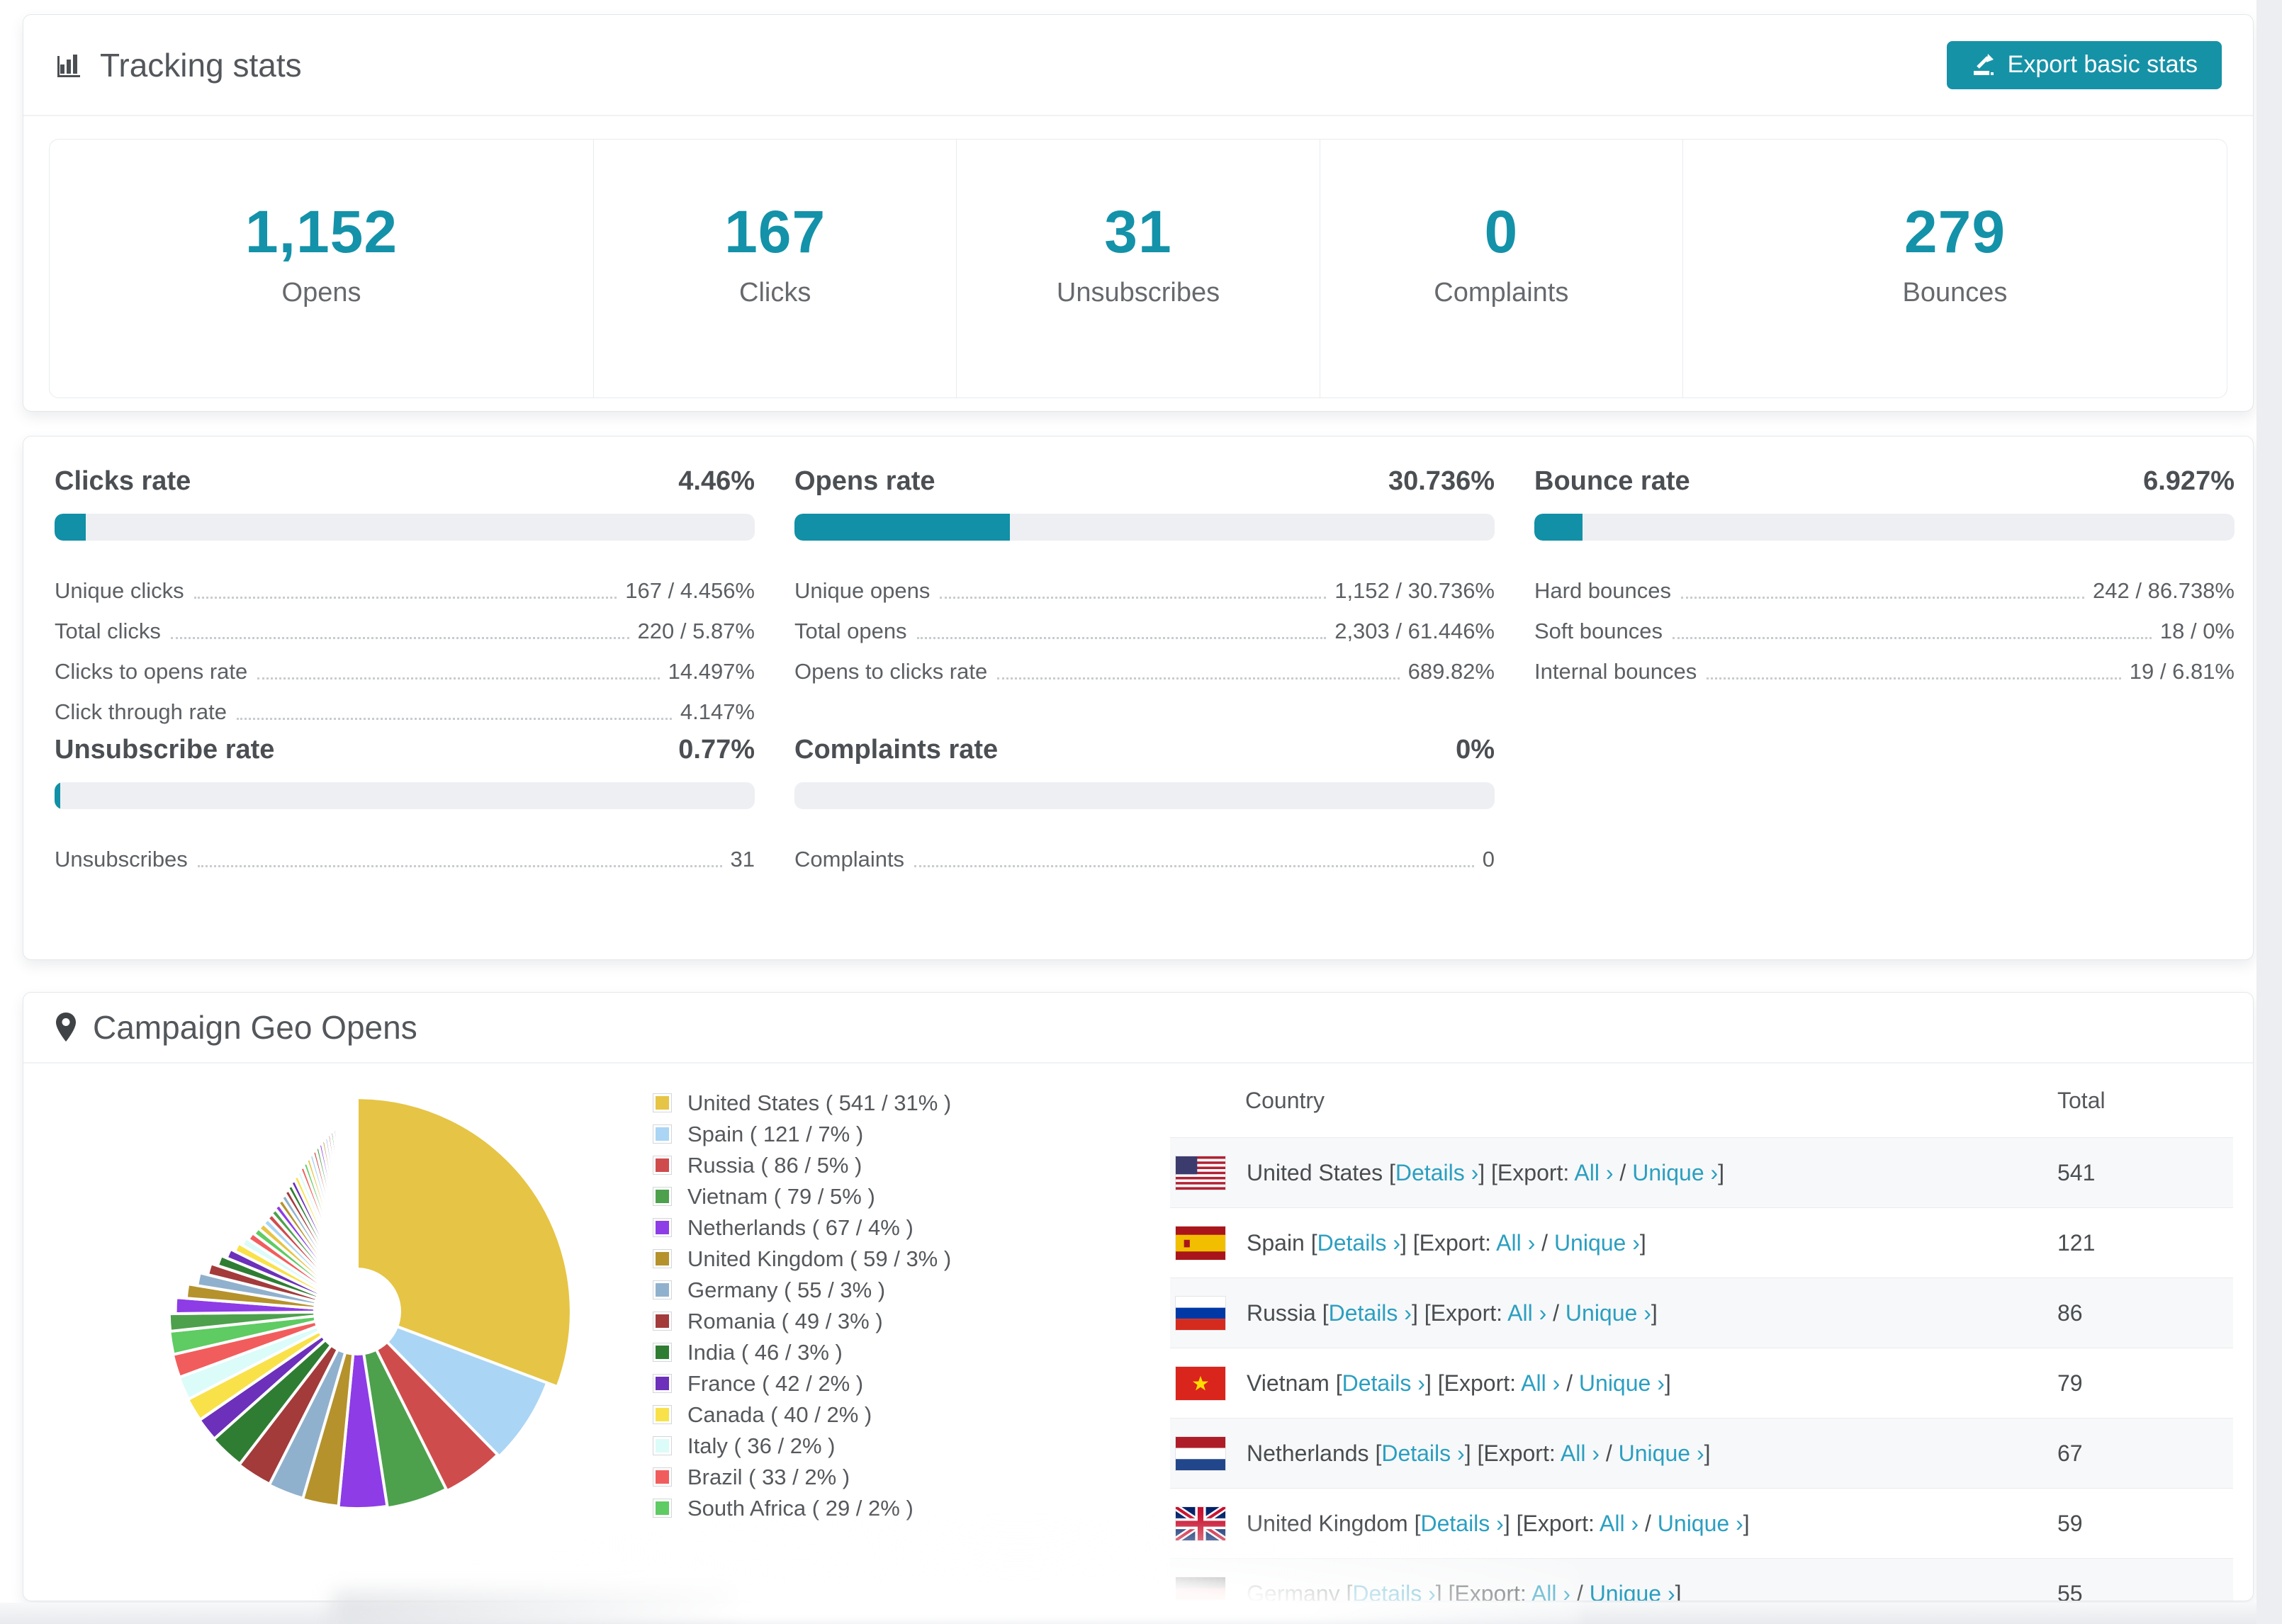 The image size is (2282, 1624). Describe the element at coordinates (775, 268) in the screenshot. I see `stat-box-clicks: 167 Clicks` at that location.